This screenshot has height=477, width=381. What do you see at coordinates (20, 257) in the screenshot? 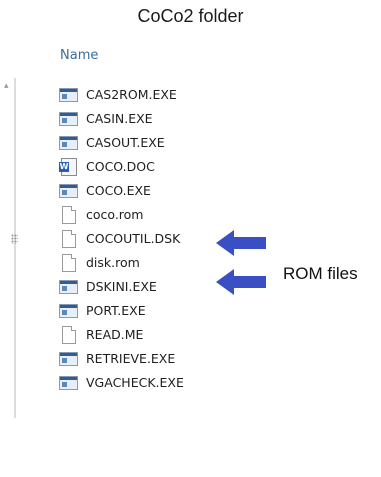
I see `navigation-pane: ▴` at bounding box center [20, 257].